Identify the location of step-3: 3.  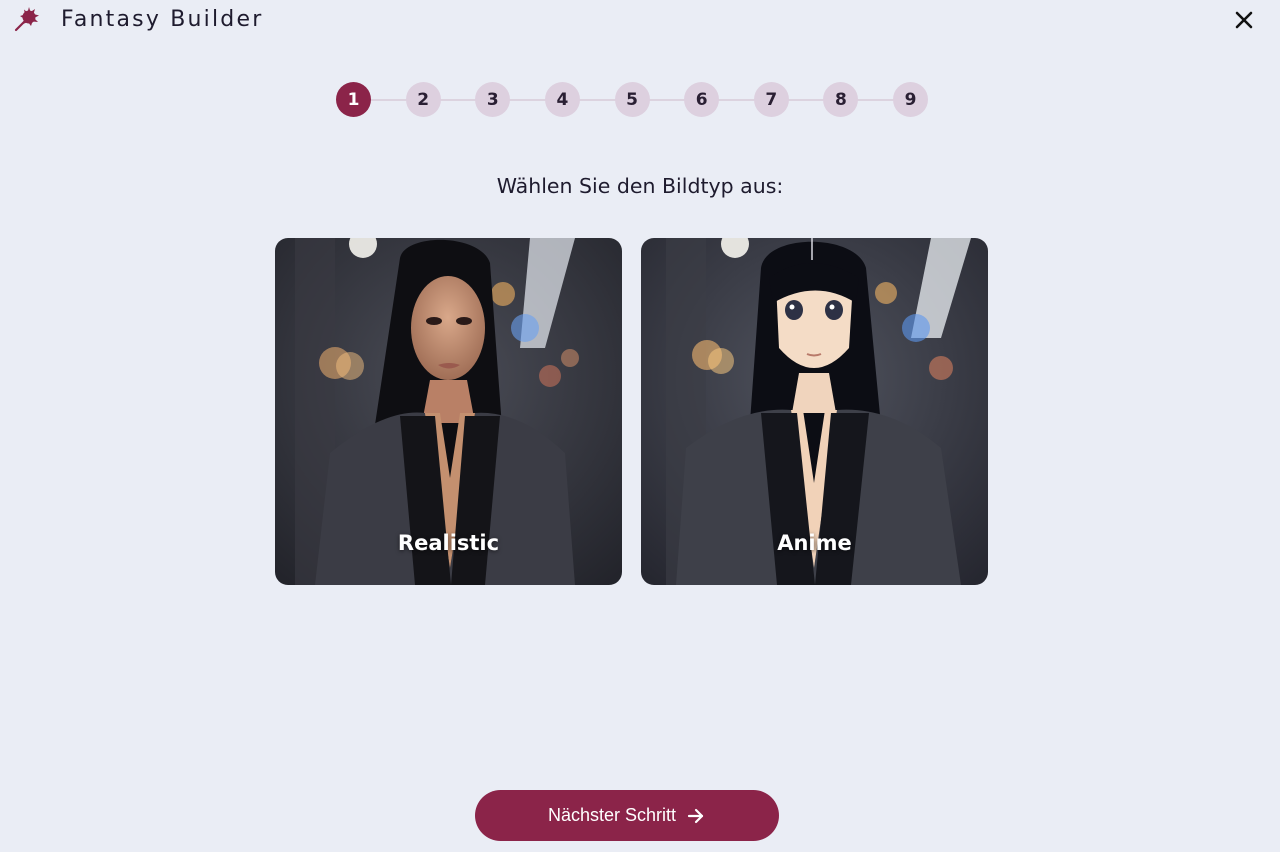
(493, 99).